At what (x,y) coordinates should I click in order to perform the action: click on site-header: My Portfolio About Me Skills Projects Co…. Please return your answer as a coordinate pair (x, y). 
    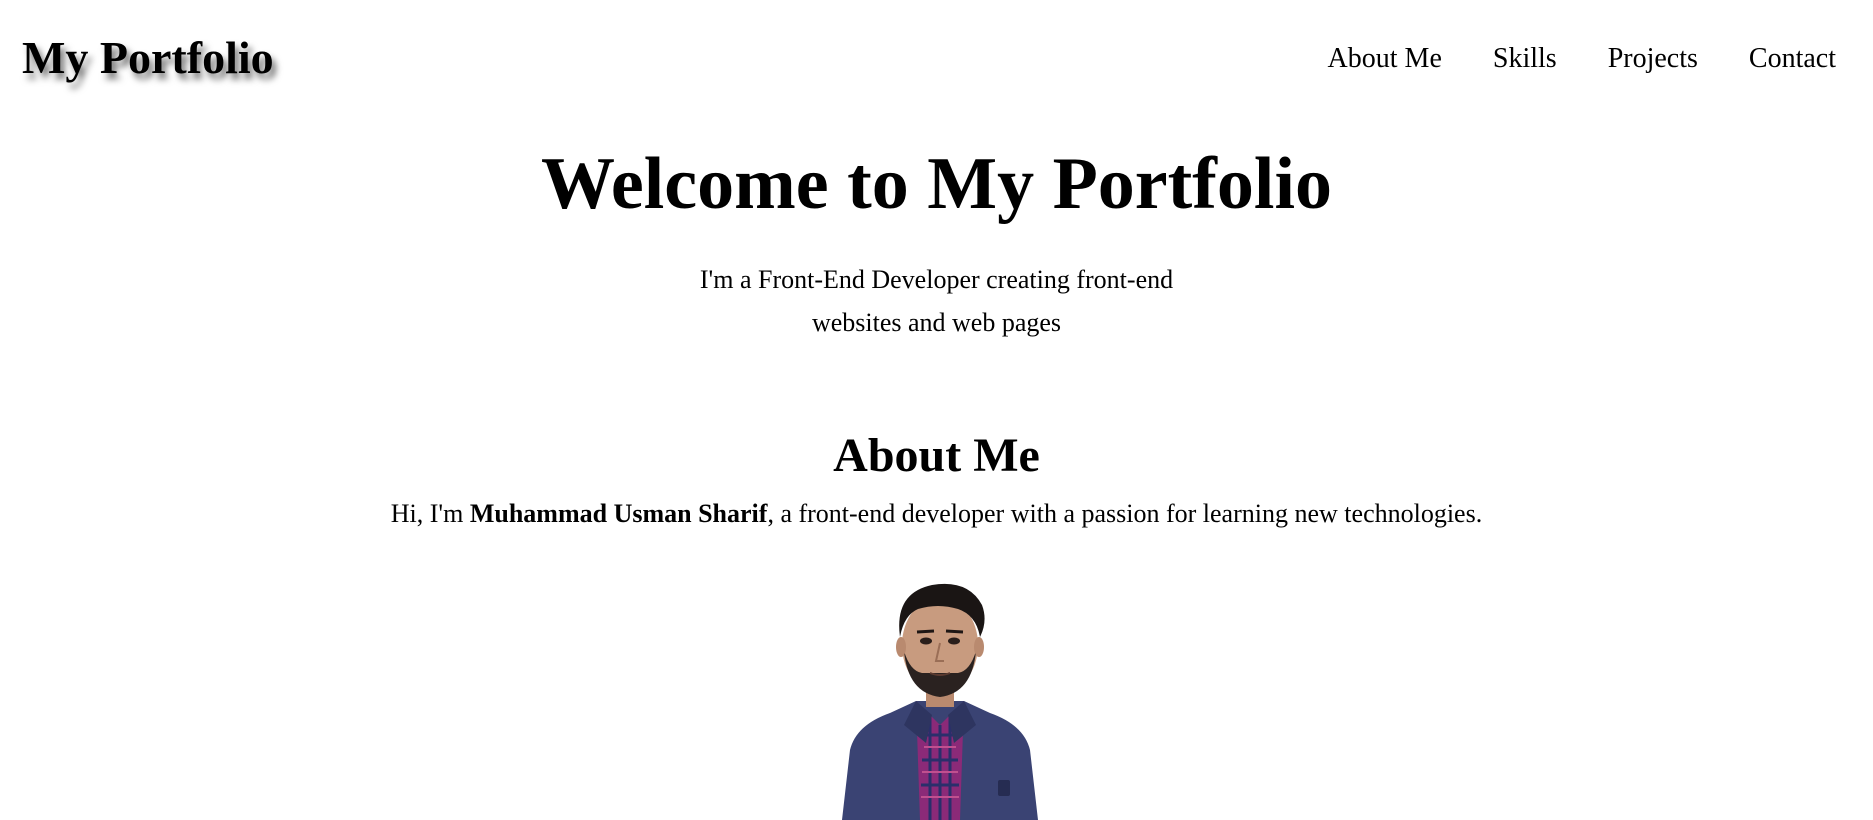
    Looking at the image, I should click on (936, 60).